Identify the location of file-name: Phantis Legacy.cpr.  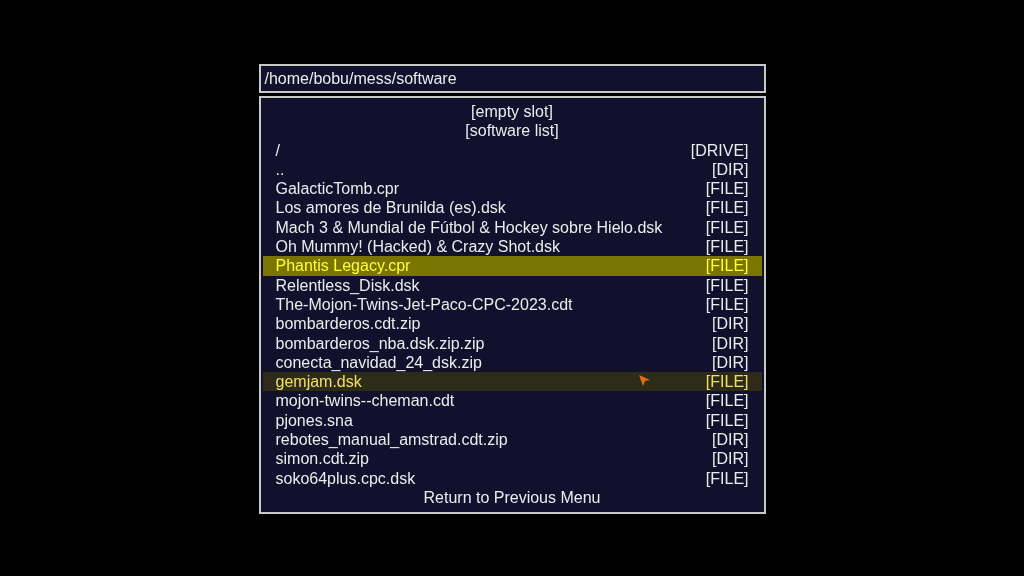
(343, 266).